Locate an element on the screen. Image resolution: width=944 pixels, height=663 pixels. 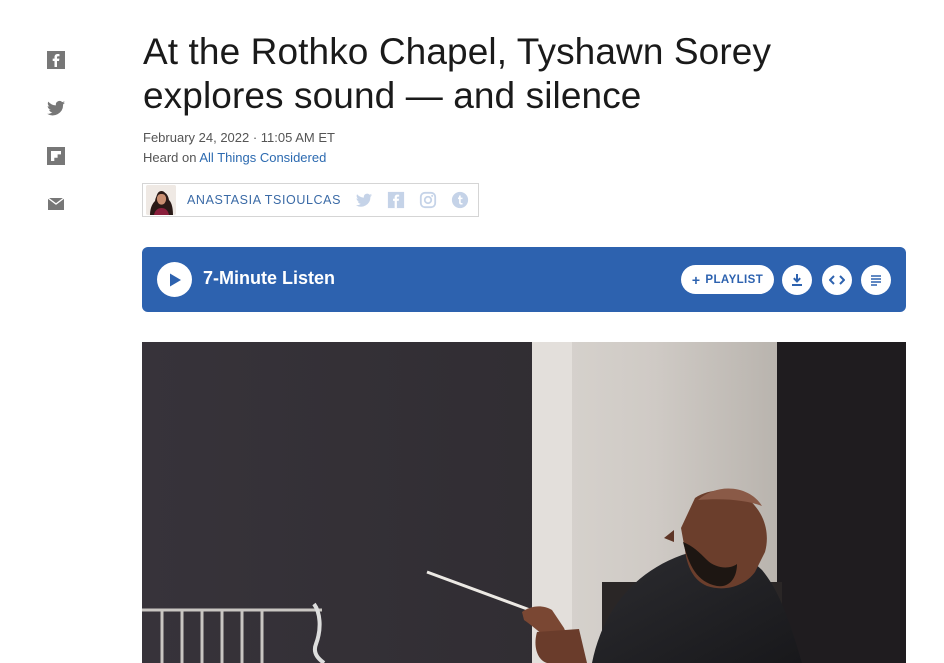
embed-icon is located at coordinates (837, 280).